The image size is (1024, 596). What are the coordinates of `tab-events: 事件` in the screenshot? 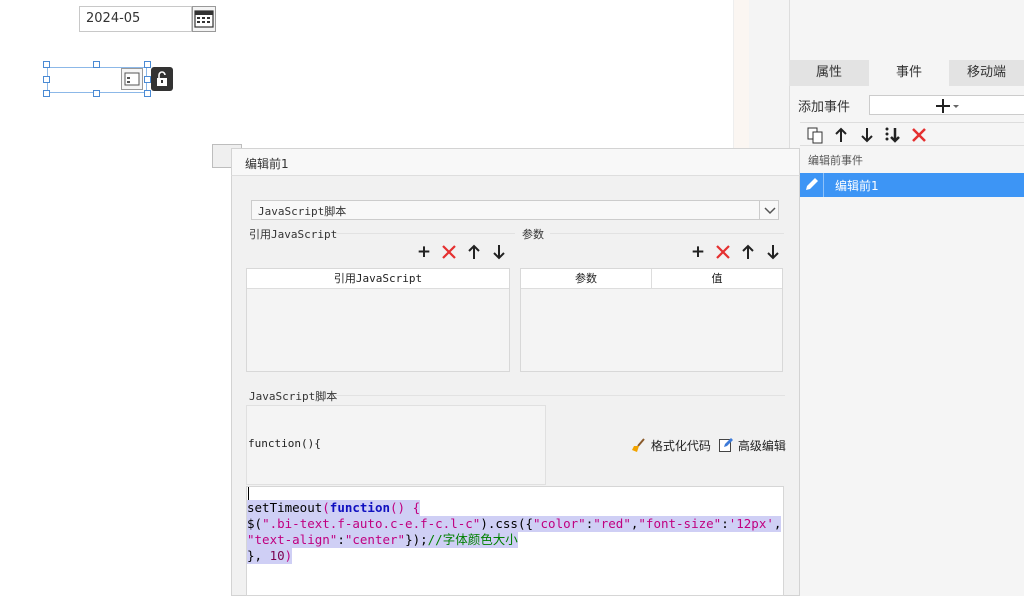 It's located at (909, 73).